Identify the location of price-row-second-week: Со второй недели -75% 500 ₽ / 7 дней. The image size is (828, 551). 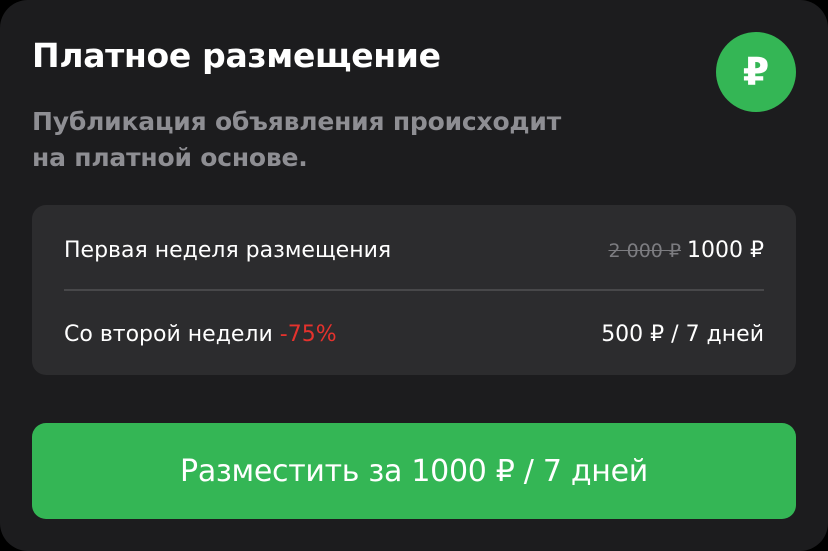
(414, 334).